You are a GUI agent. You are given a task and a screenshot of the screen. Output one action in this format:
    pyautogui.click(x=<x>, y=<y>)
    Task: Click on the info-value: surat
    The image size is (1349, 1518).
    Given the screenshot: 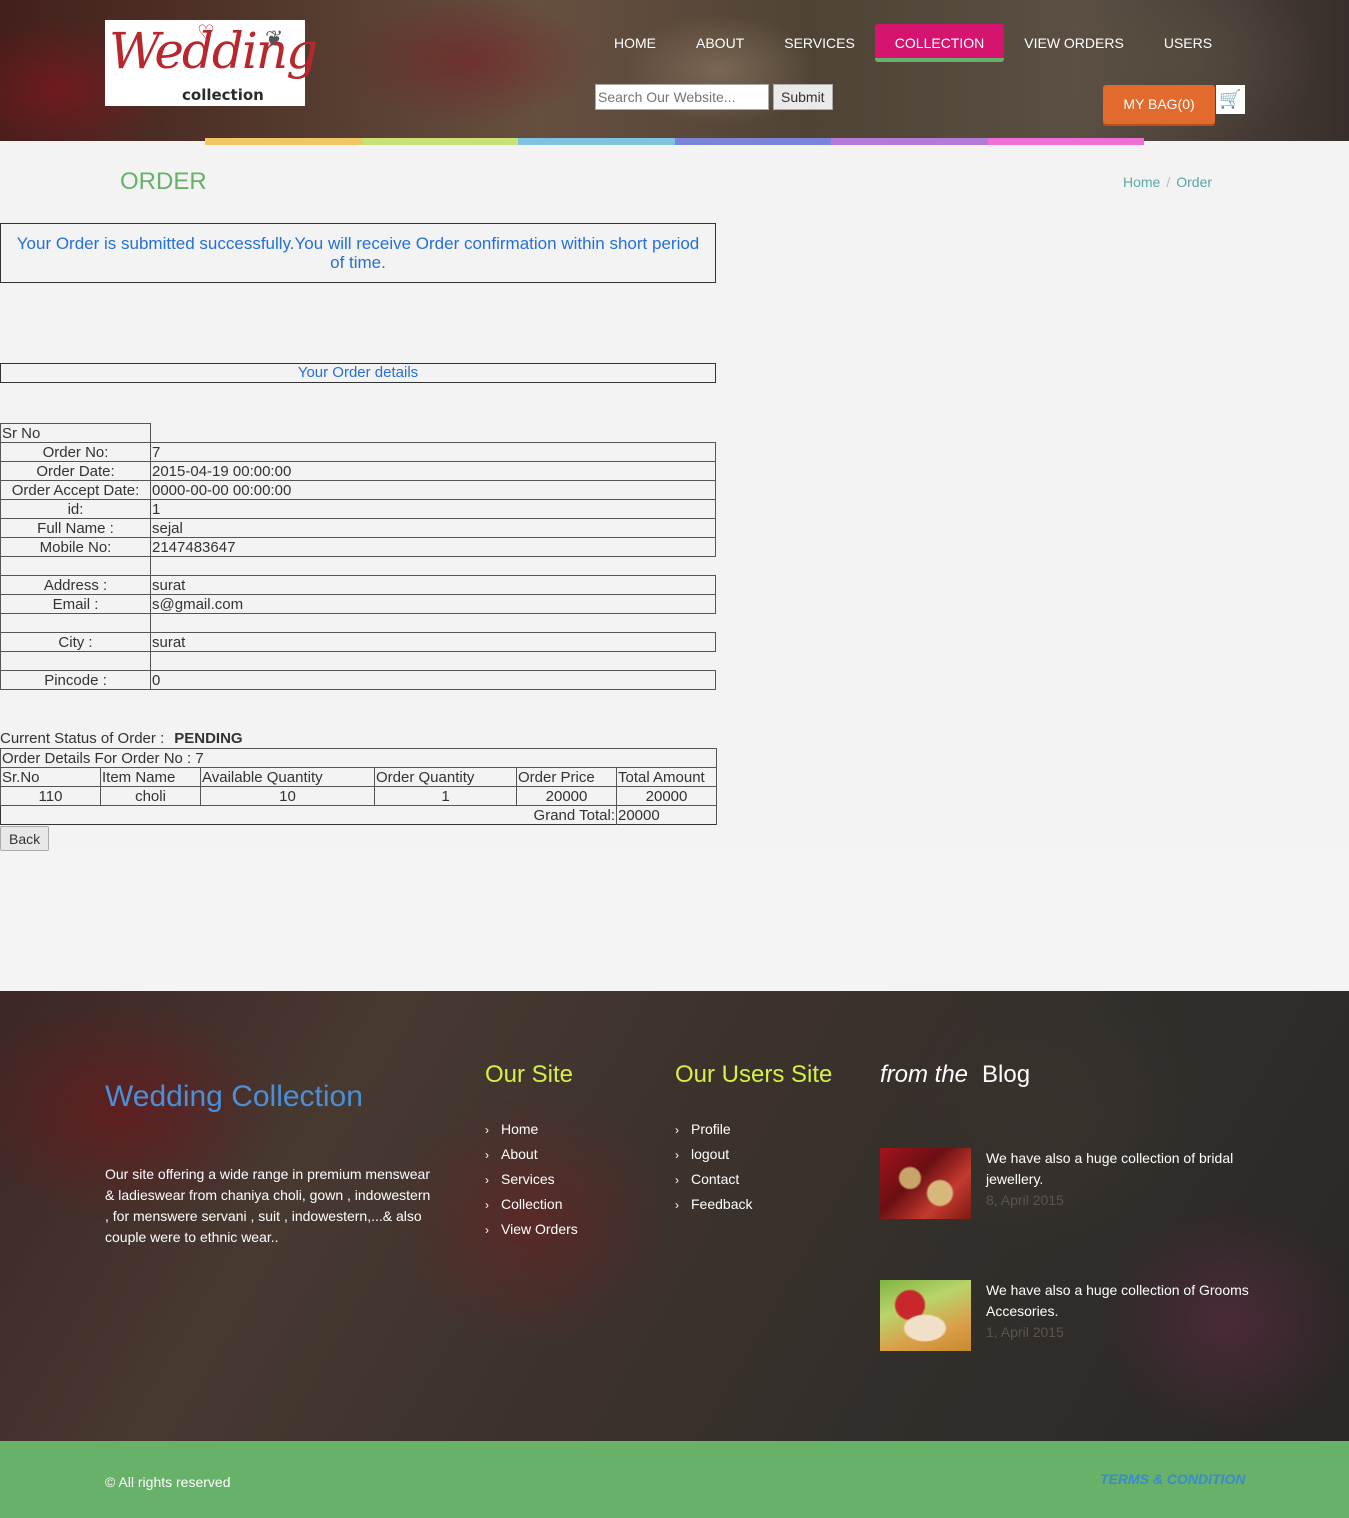 What is the action you would take?
    pyautogui.click(x=433, y=642)
    